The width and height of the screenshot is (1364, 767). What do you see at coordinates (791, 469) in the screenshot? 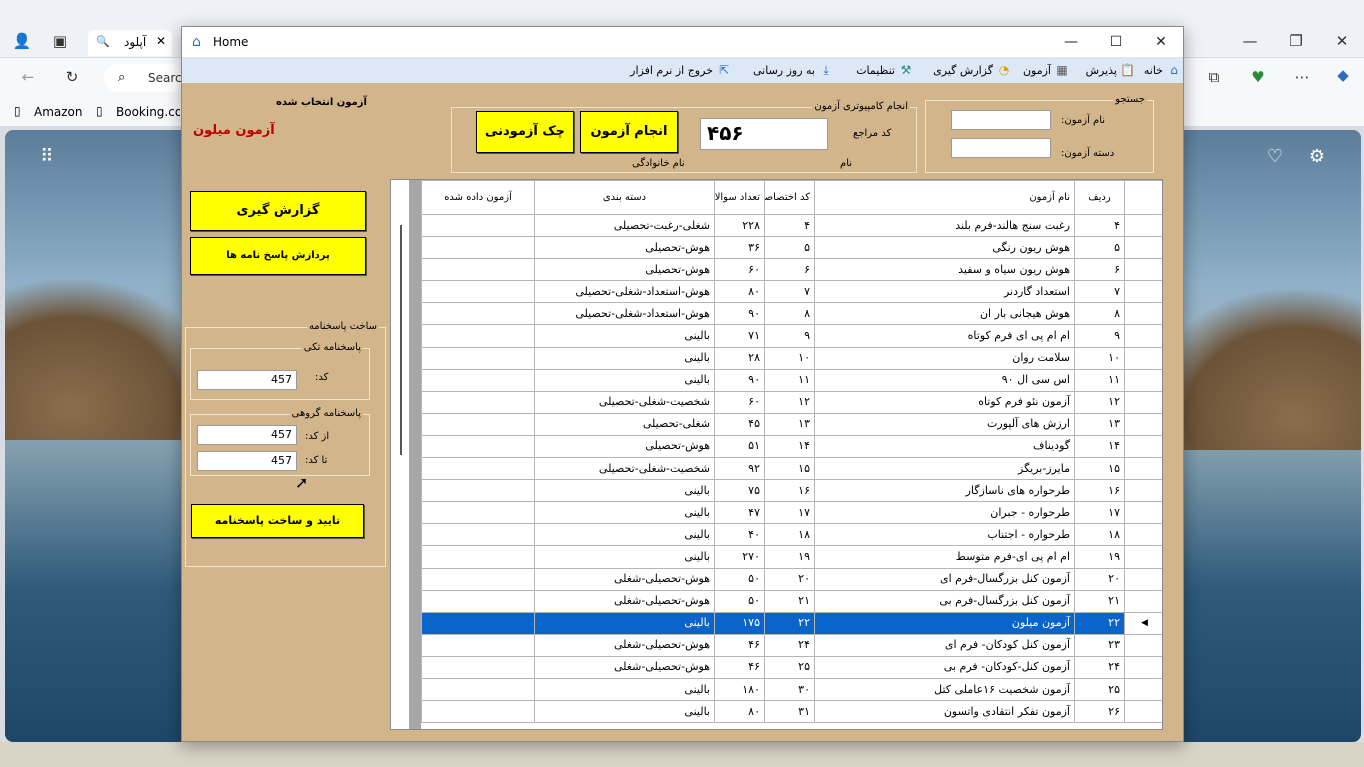
I see `table-row: ۱۵ مایرز-بریگز ۱۵ ۹۲ شخصیت-شغلی-تحصیلی` at bounding box center [791, 469].